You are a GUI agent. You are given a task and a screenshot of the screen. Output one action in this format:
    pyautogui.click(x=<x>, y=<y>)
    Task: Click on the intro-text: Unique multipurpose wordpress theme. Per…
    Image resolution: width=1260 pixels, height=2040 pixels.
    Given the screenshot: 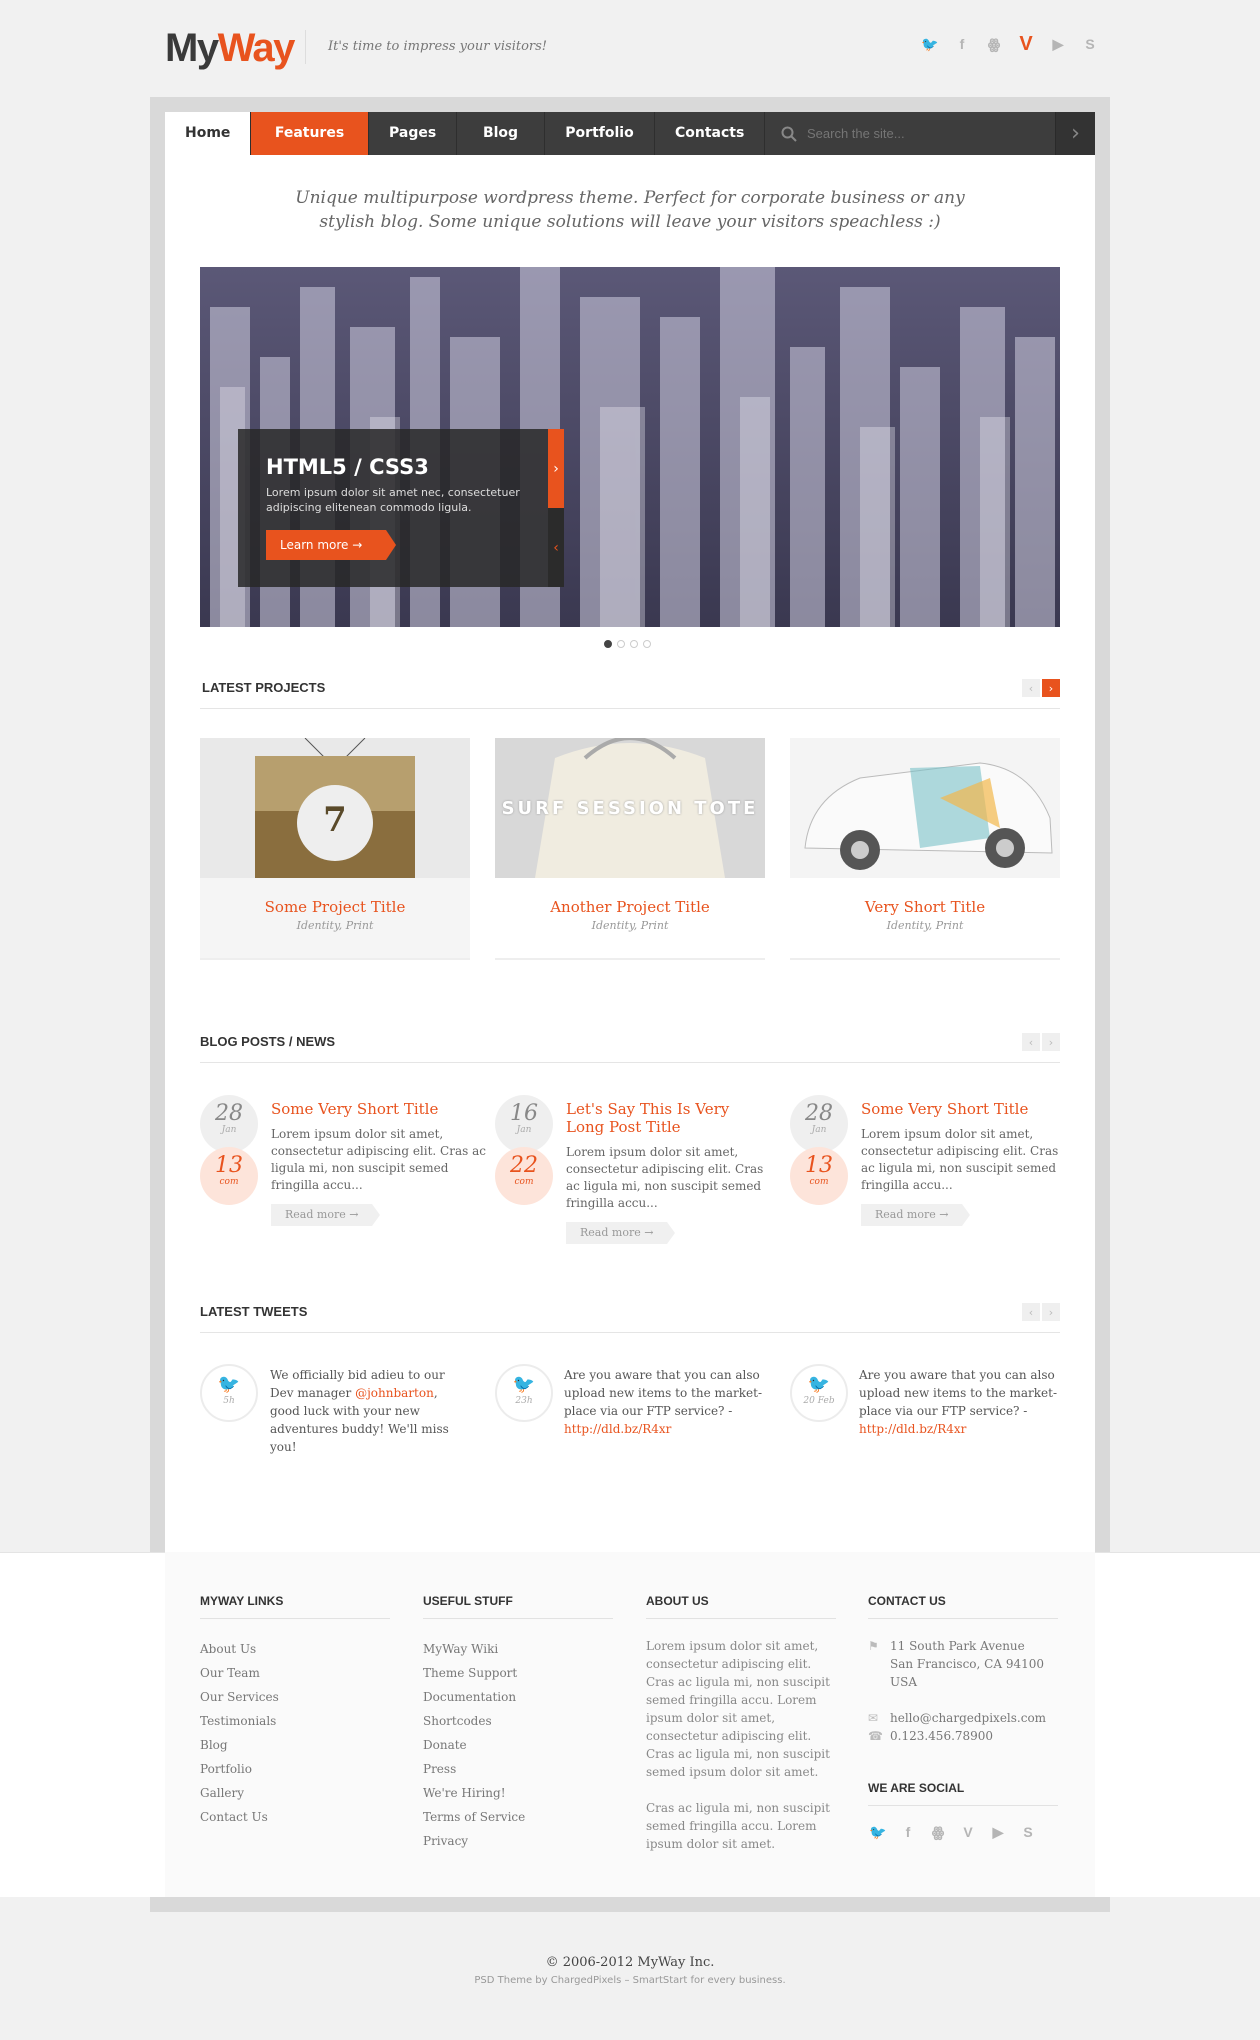 What is the action you would take?
    pyautogui.click(x=630, y=210)
    